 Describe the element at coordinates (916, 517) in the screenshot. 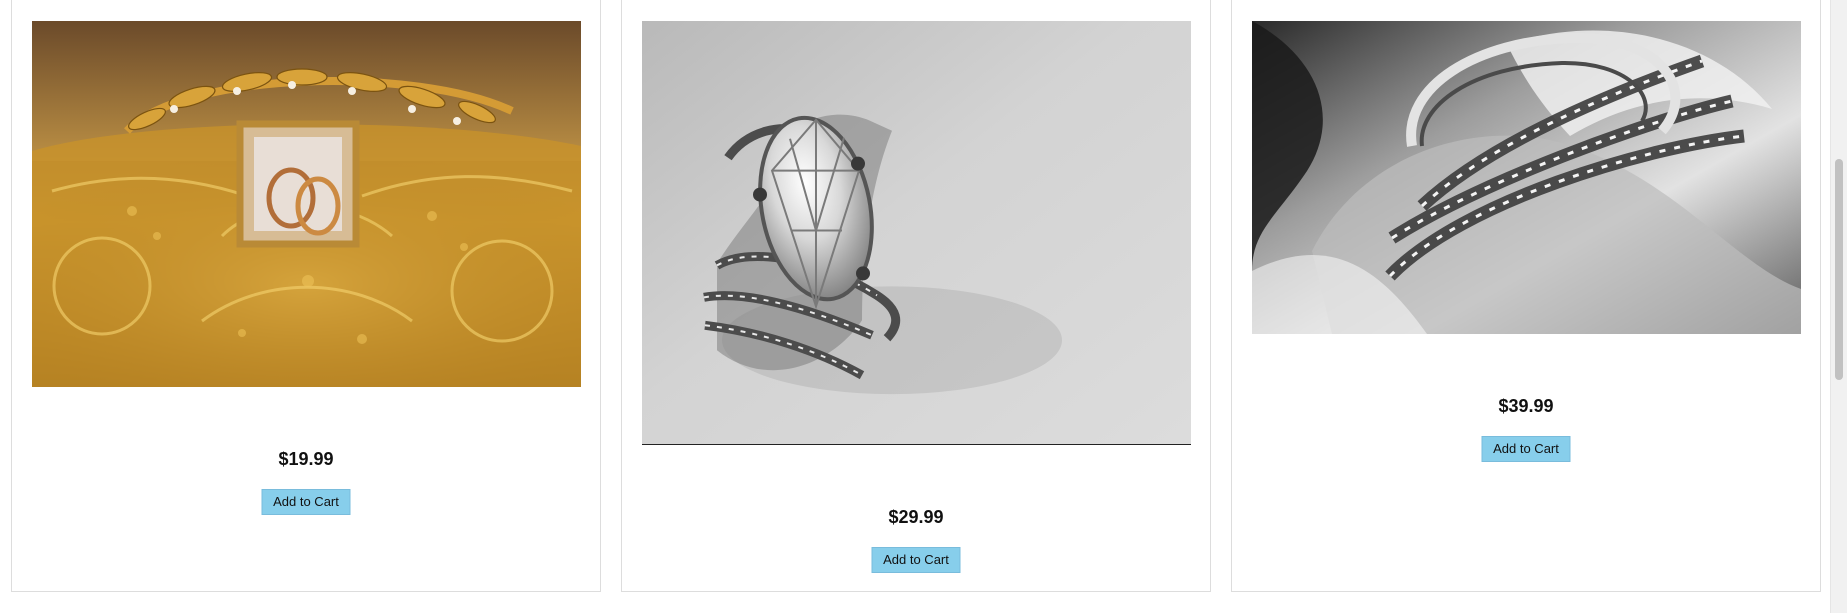

I see `product-price: $29.99` at that location.